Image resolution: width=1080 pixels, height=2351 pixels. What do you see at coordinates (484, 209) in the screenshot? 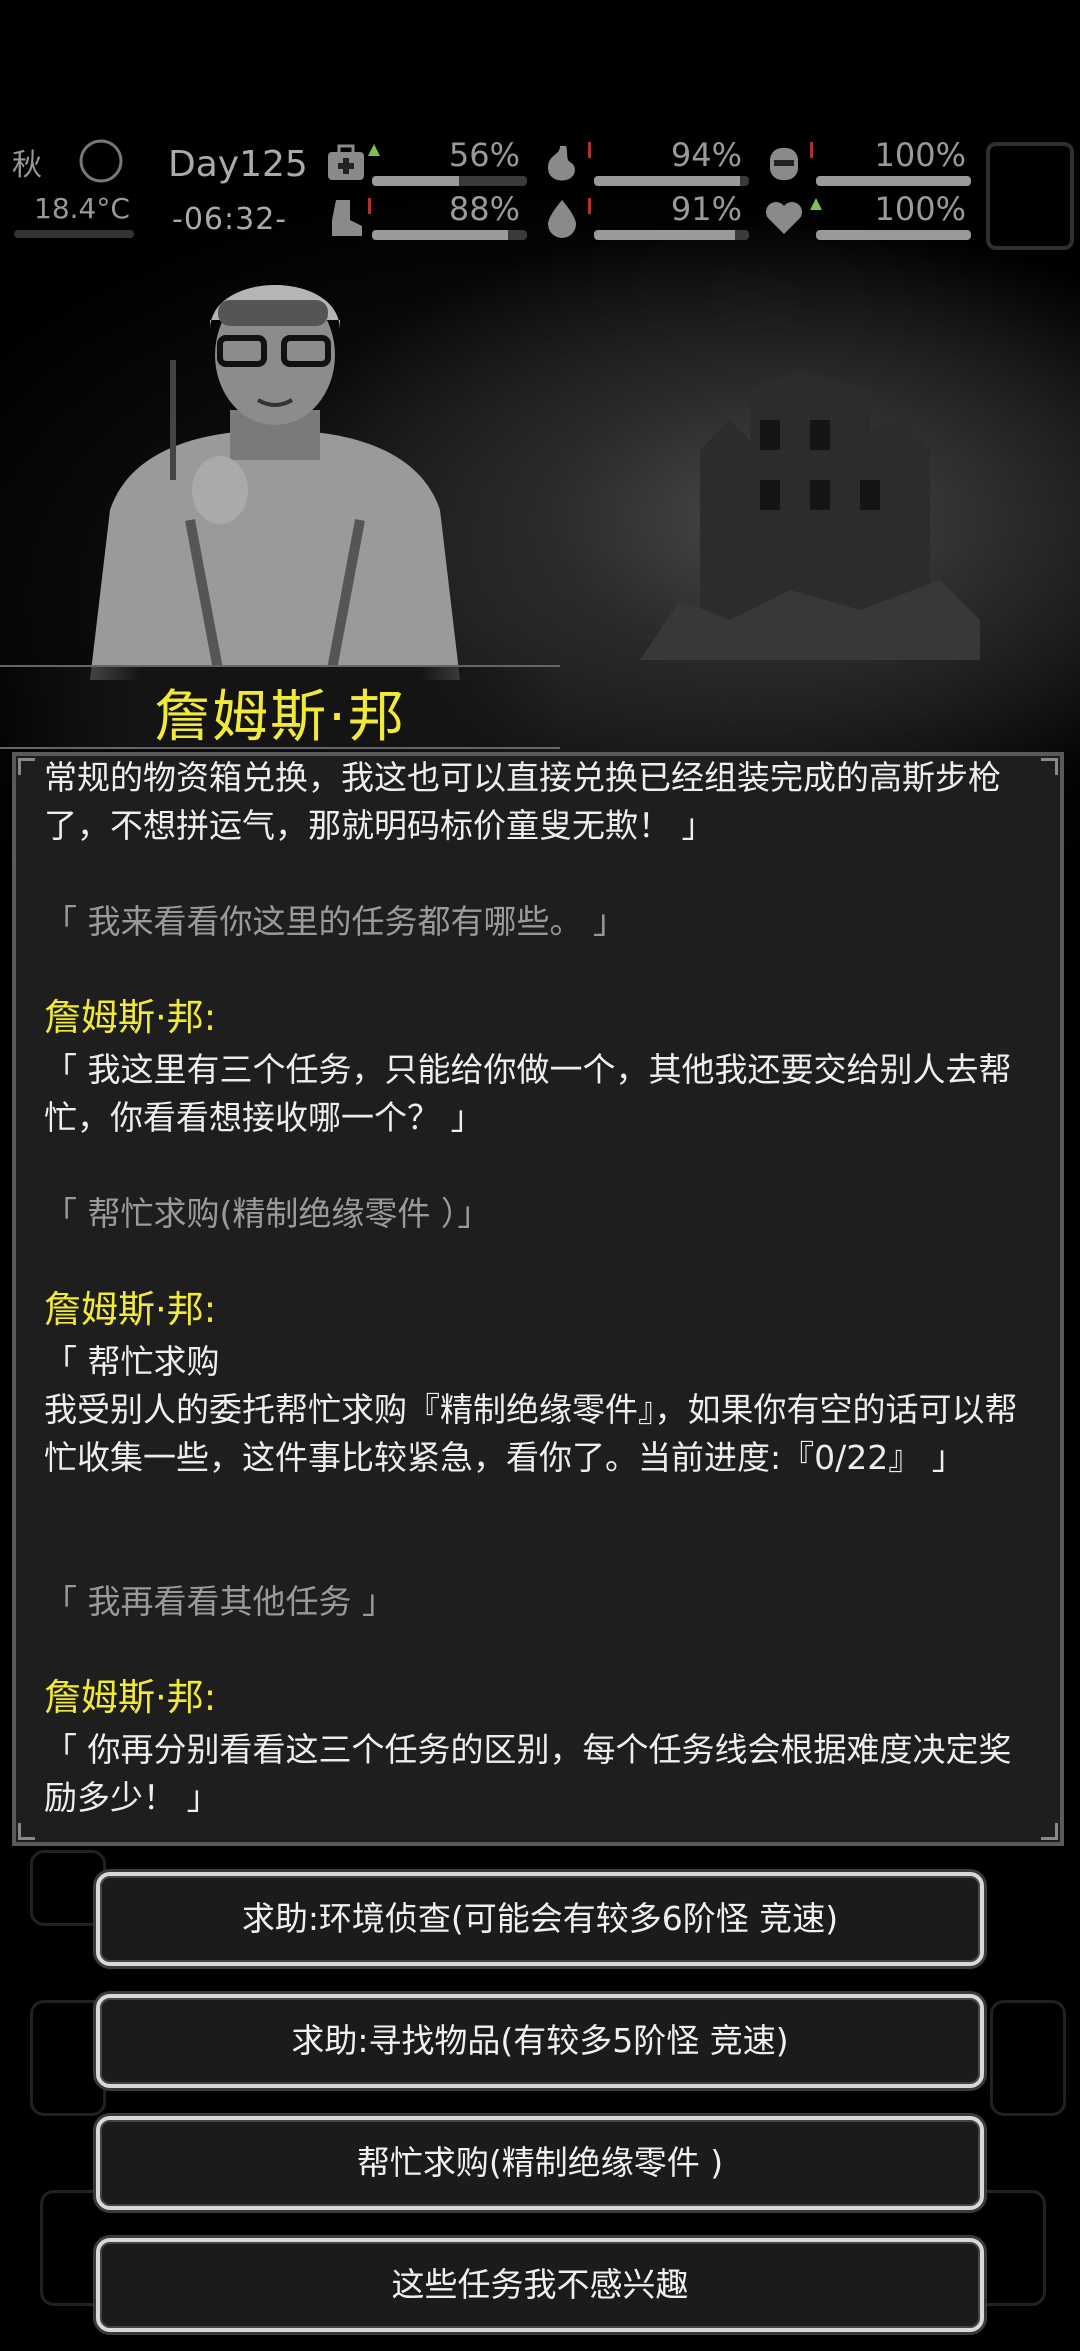
I see `boot-value: 88%` at bounding box center [484, 209].